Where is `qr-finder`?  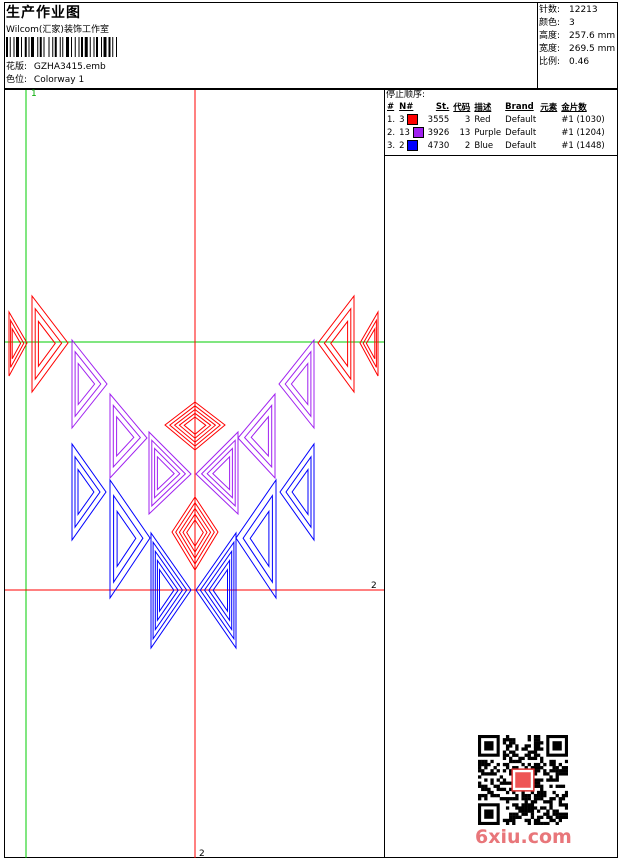
qr-finder is located at coordinates (489, 814).